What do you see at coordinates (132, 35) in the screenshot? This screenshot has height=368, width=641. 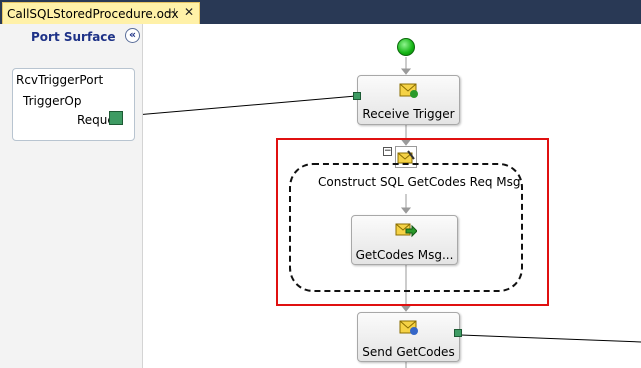 I see `collapse-pane-button: «` at bounding box center [132, 35].